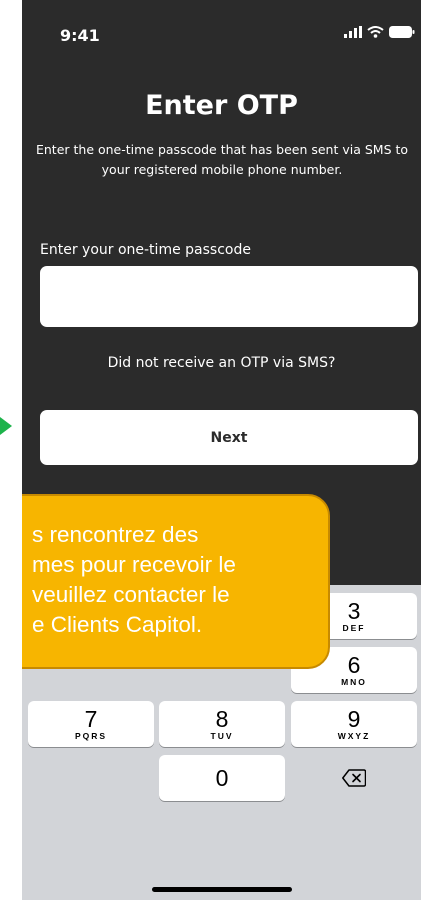 Image resolution: width=421 pixels, height=900 pixels. What do you see at coordinates (353, 32) in the screenshot?
I see `signal-icon` at bounding box center [353, 32].